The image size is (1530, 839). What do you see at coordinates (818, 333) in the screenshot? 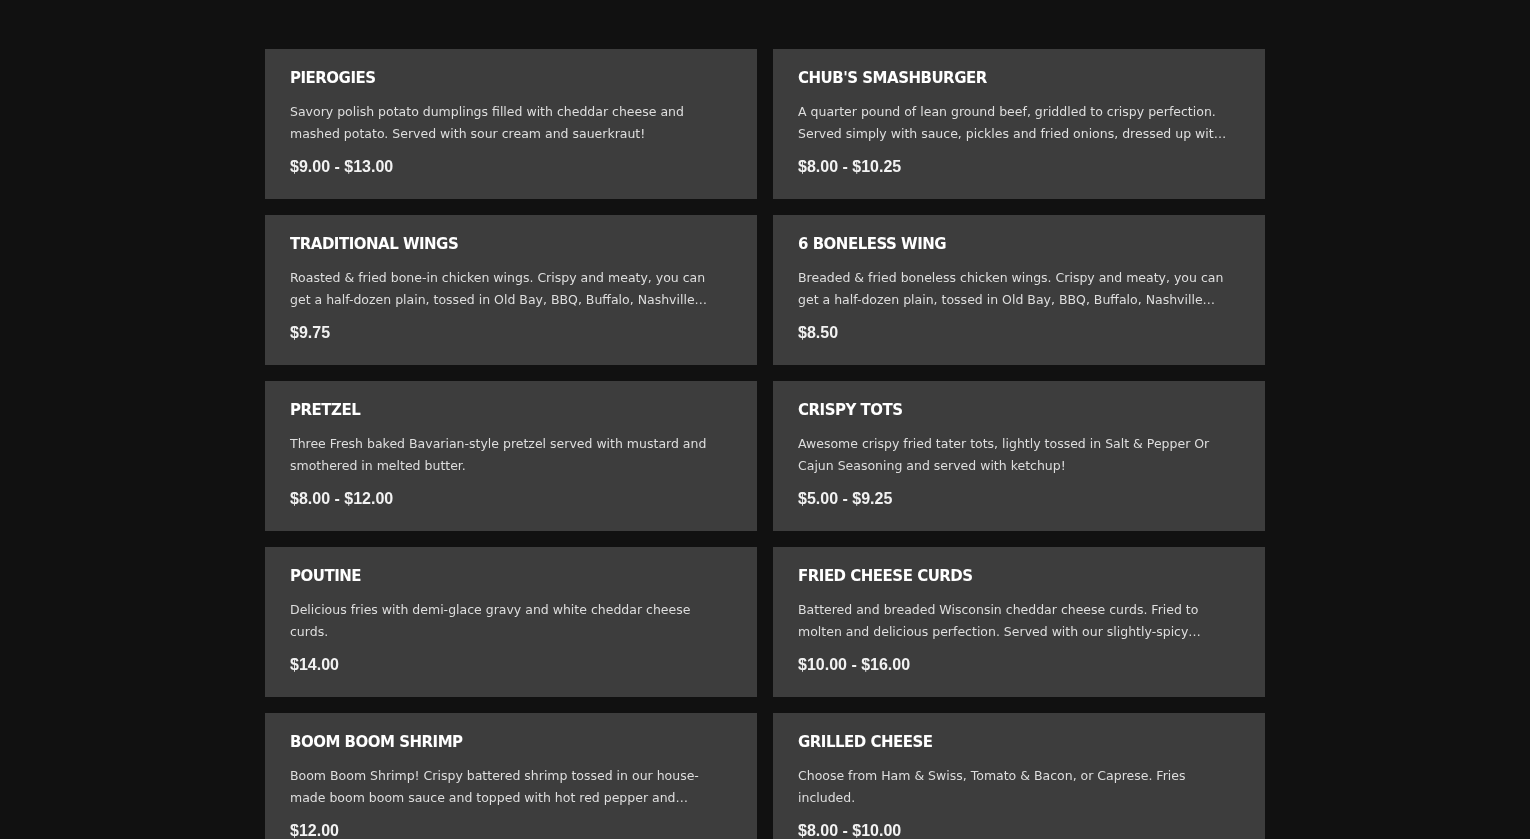
I see `item-price: $8.50` at bounding box center [818, 333].